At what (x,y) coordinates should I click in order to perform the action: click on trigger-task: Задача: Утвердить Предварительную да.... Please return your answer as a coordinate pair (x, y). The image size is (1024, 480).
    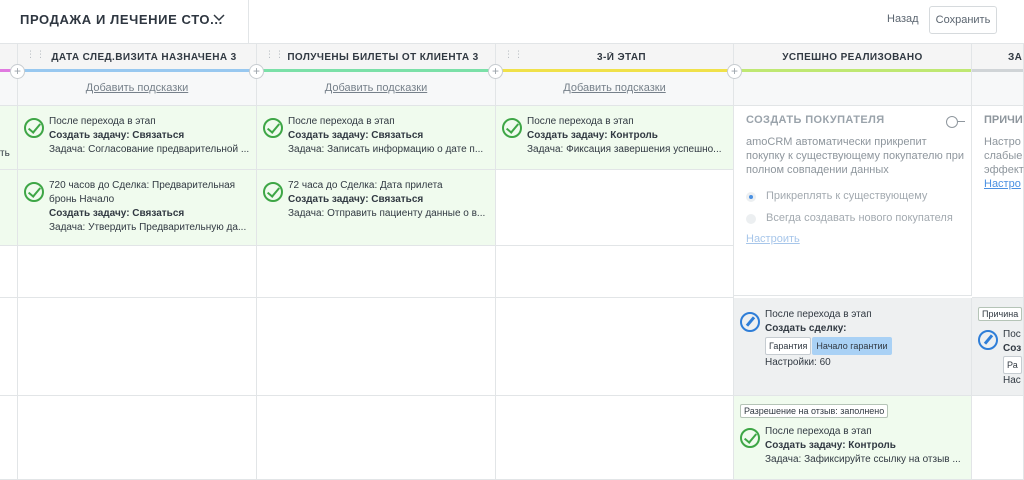
    Looking at the image, I should click on (148, 227).